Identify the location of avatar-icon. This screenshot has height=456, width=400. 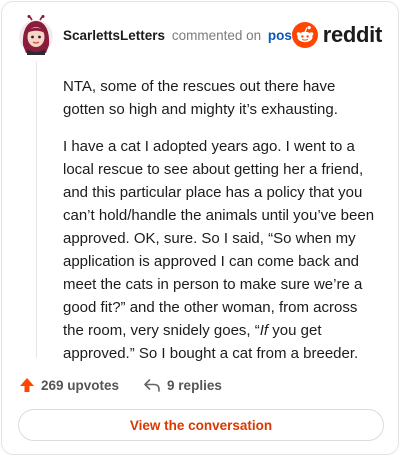
(36, 35).